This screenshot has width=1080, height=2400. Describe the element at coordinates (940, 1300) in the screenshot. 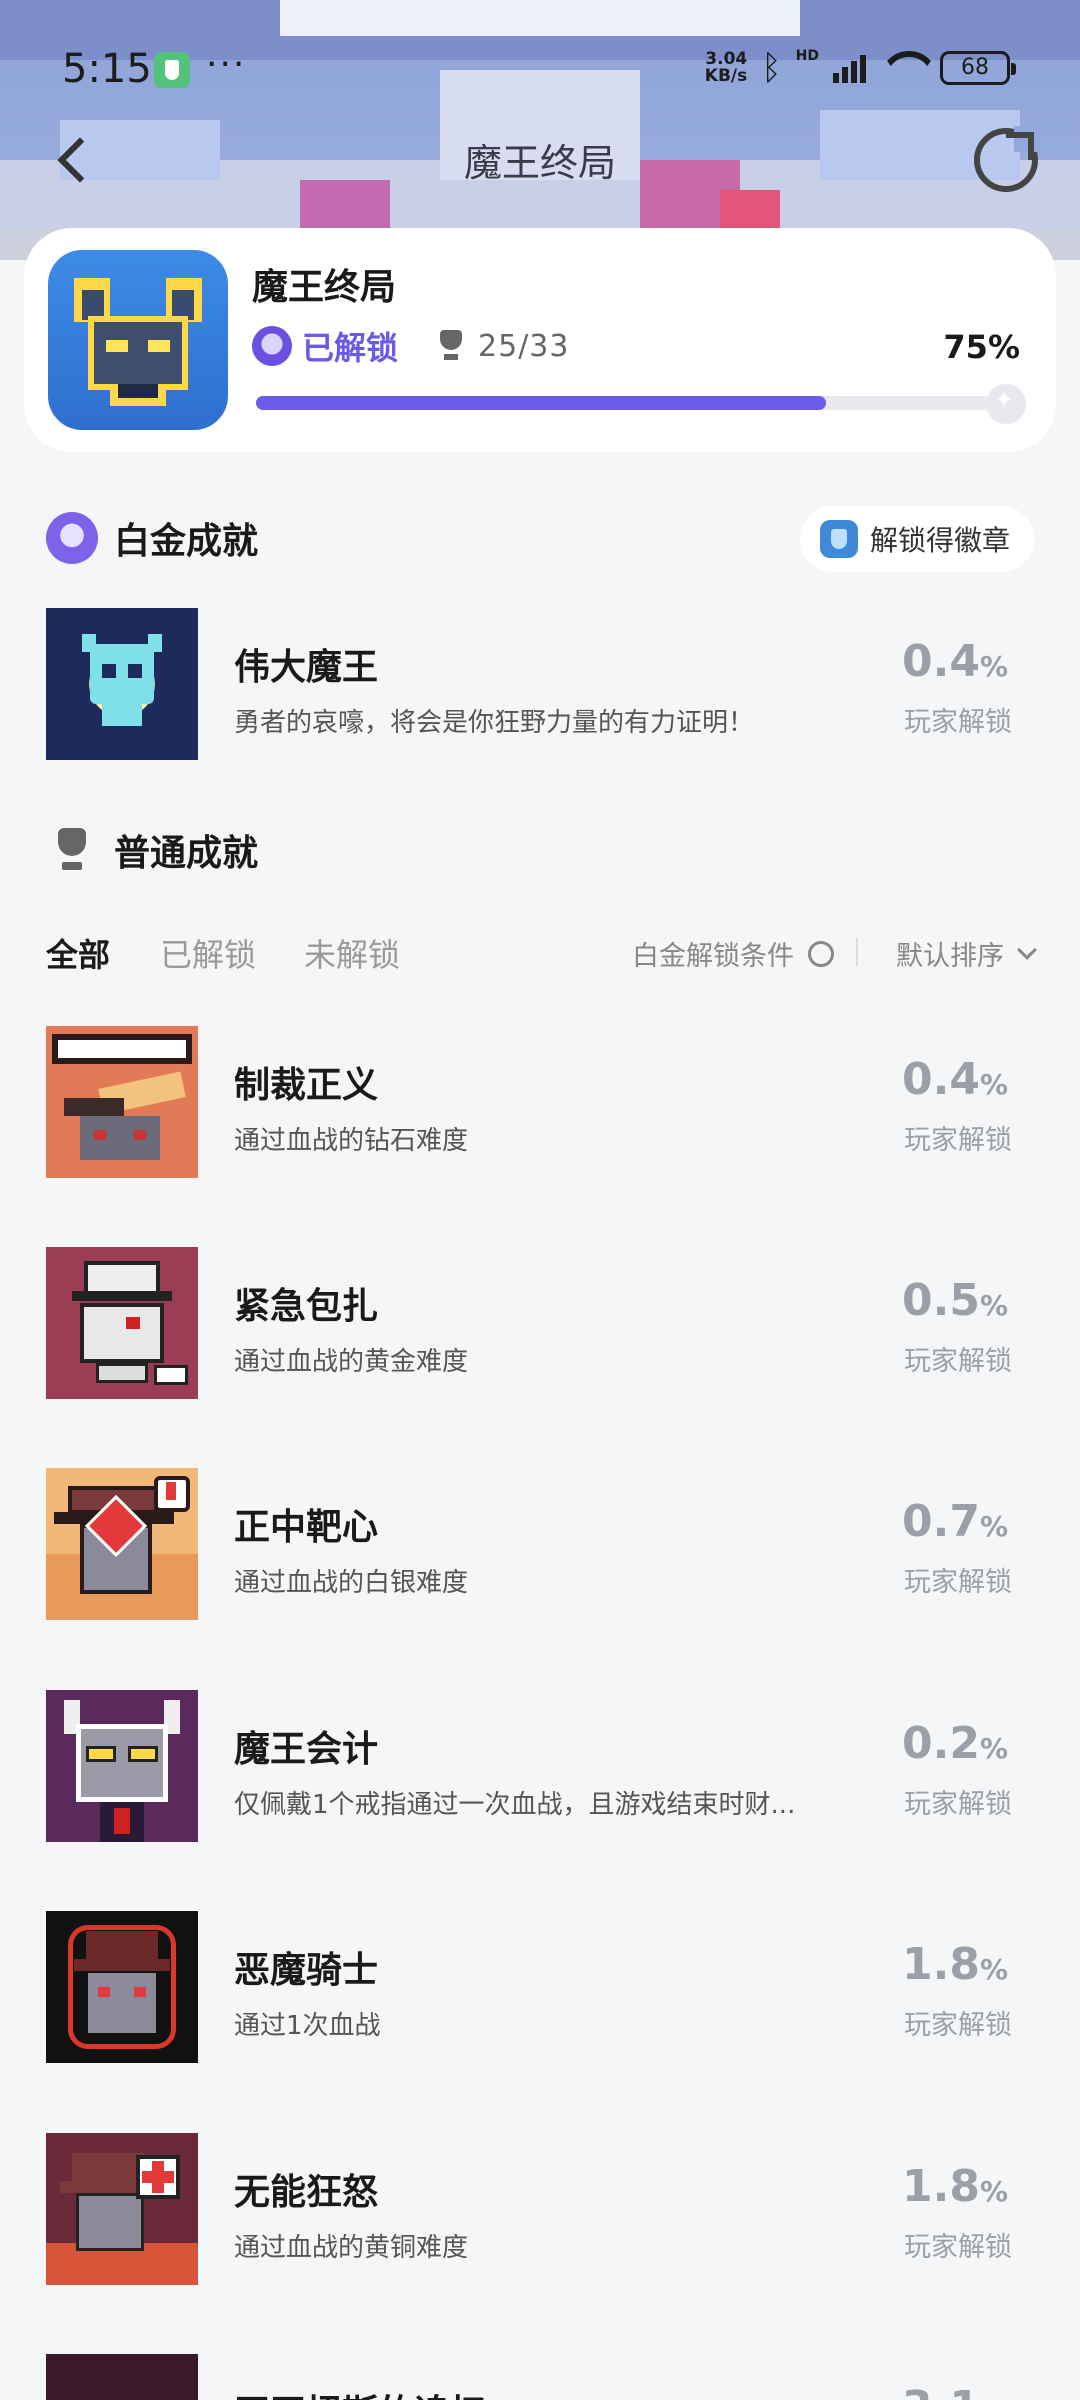

I see `unlock-rate-value: 0.5` at that location.